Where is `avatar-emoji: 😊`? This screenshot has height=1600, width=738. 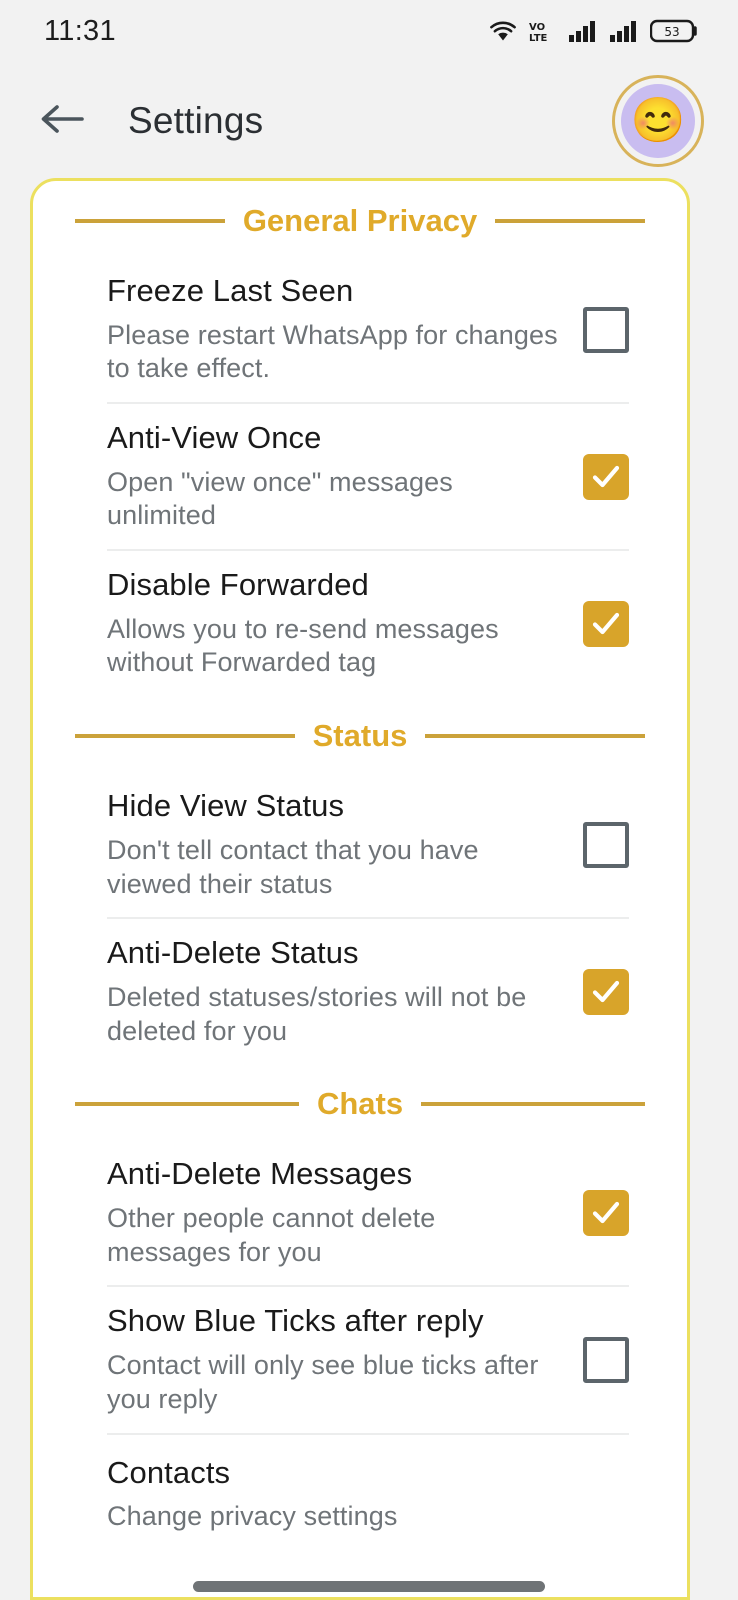
avatar-emoji: 😊 is located at coordinates (658, 121).